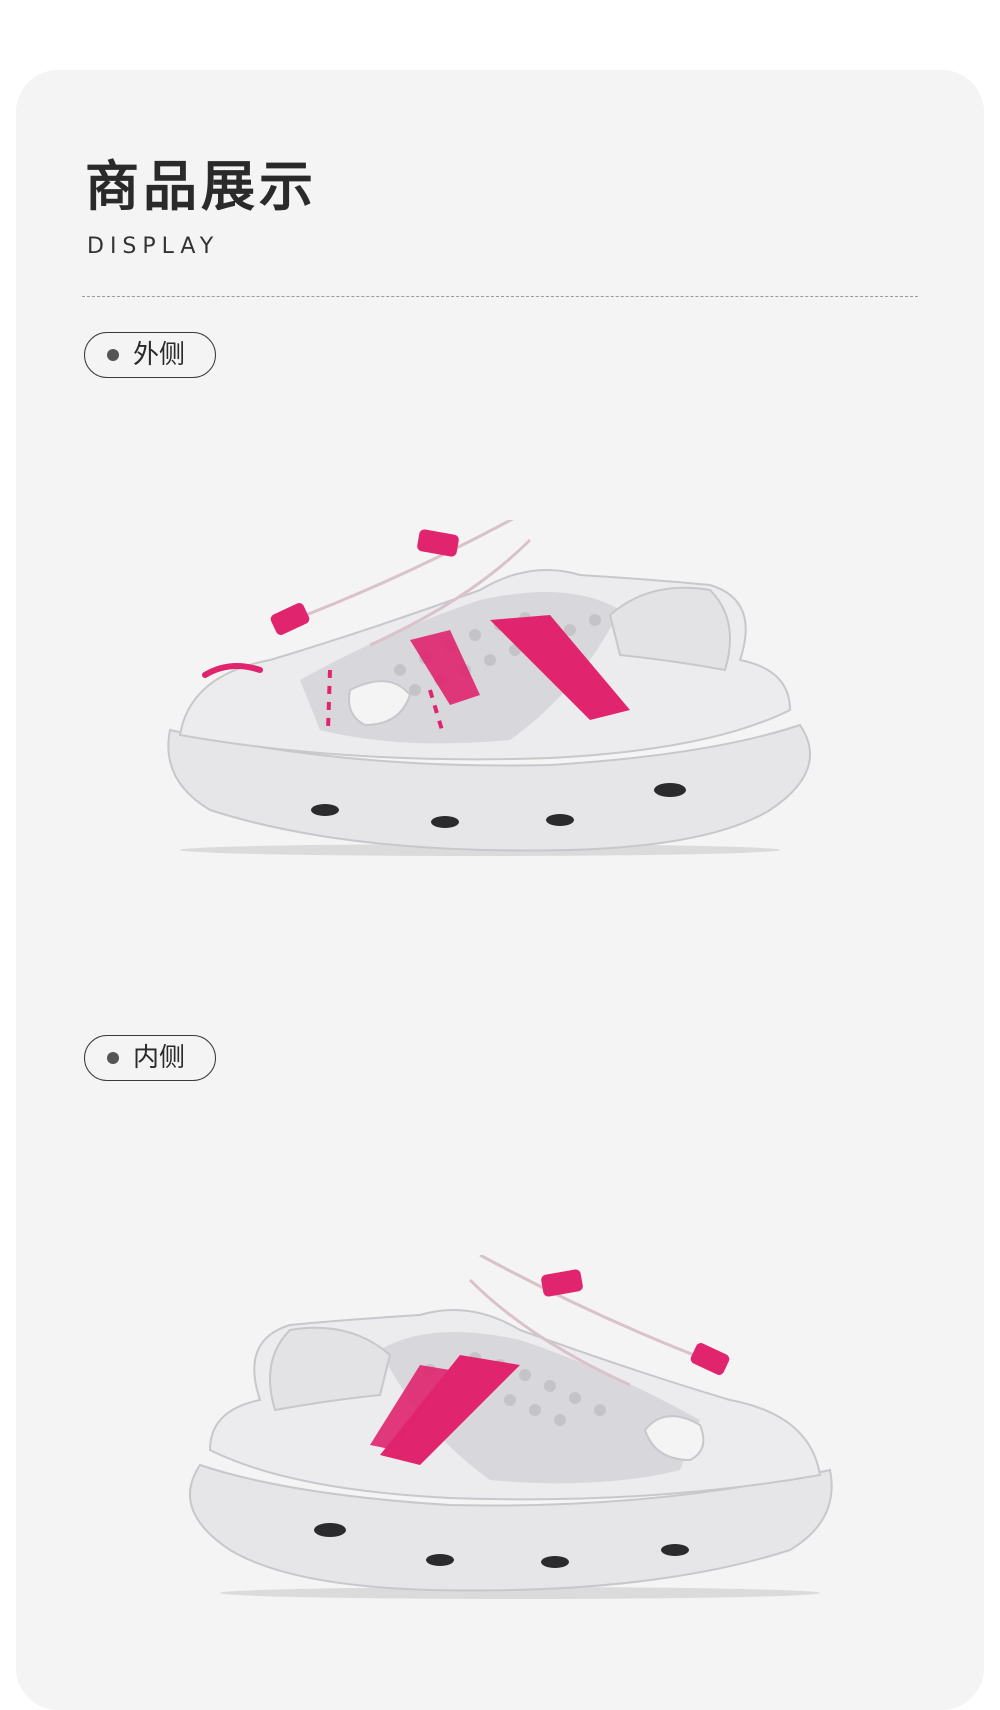 The height and width of the screenshot is (1710, 1000). Describe the element at coordinates (500, 296) in the screenshot. I see `dashed-divider` at that location.